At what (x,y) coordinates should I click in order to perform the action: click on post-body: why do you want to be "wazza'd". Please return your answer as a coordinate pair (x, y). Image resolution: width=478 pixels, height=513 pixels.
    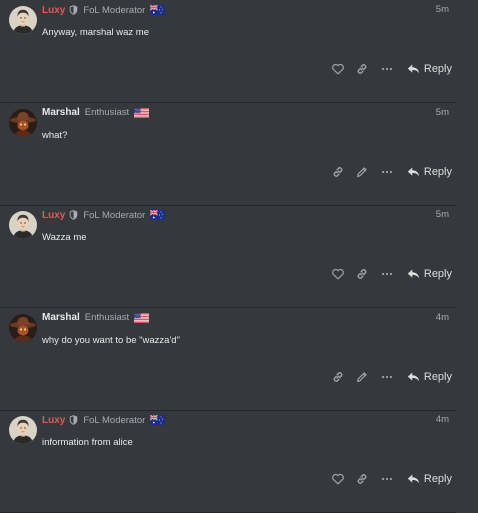
    Looking at the image, I should click on (111, 340).